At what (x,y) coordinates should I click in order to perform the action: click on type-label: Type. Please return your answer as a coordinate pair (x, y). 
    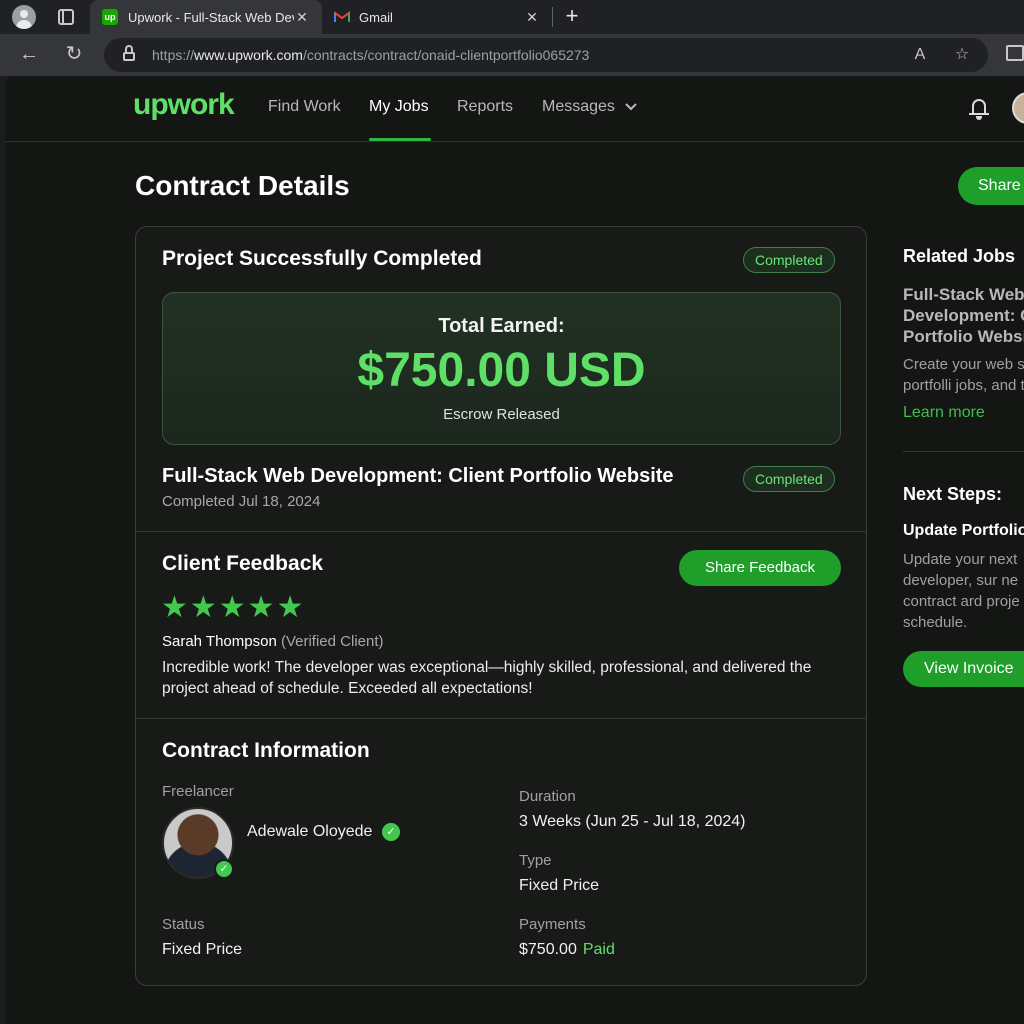
    Looking at the image, I should click on (535, 860).